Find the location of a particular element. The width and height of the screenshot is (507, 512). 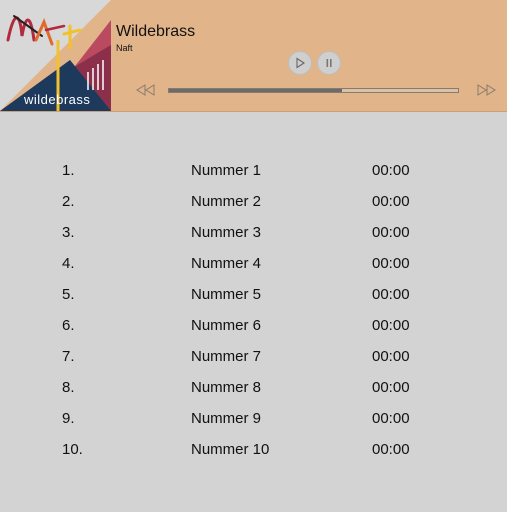

track-row: 9. Nummer 9 00:00 is located at coordinates (253, 418).